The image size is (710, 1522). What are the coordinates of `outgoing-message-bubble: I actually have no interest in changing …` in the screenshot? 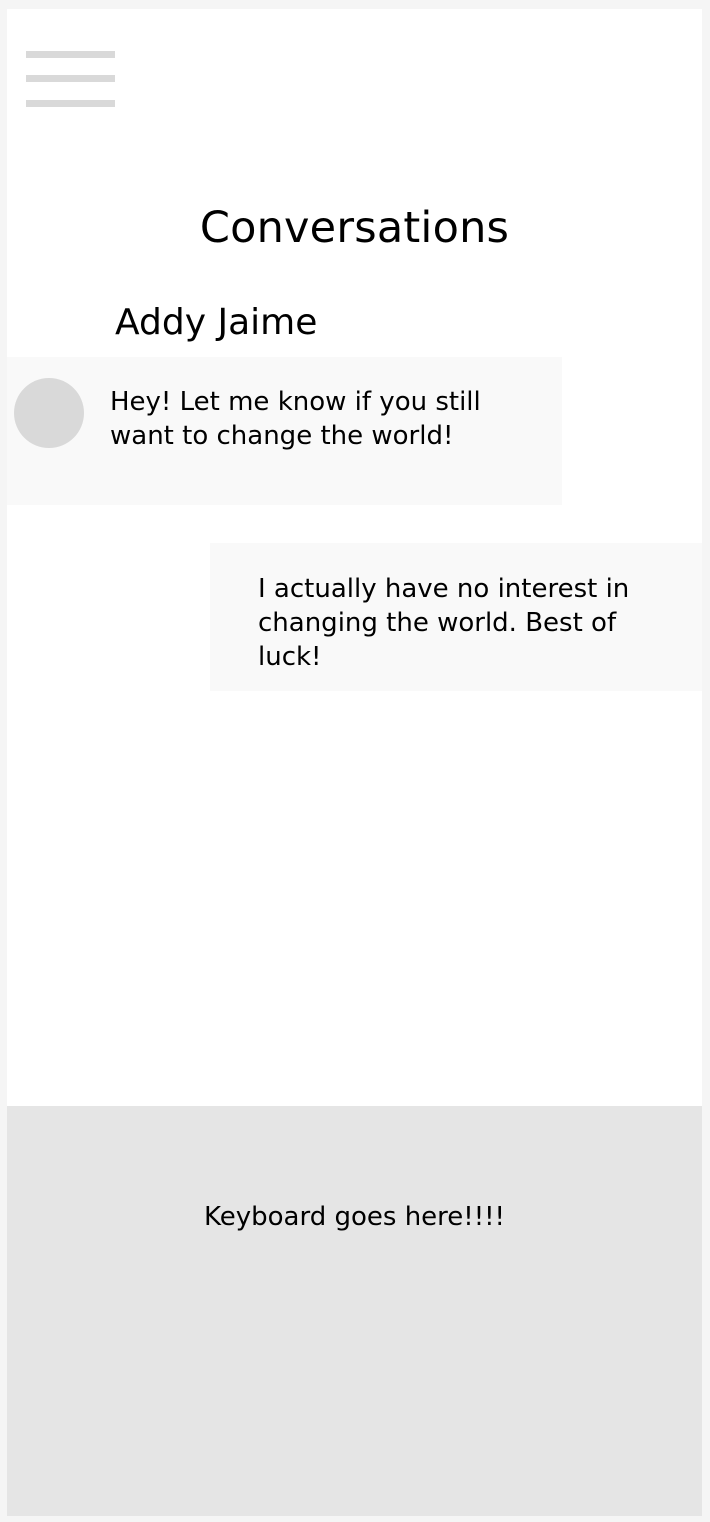 It's located at (456, 617).